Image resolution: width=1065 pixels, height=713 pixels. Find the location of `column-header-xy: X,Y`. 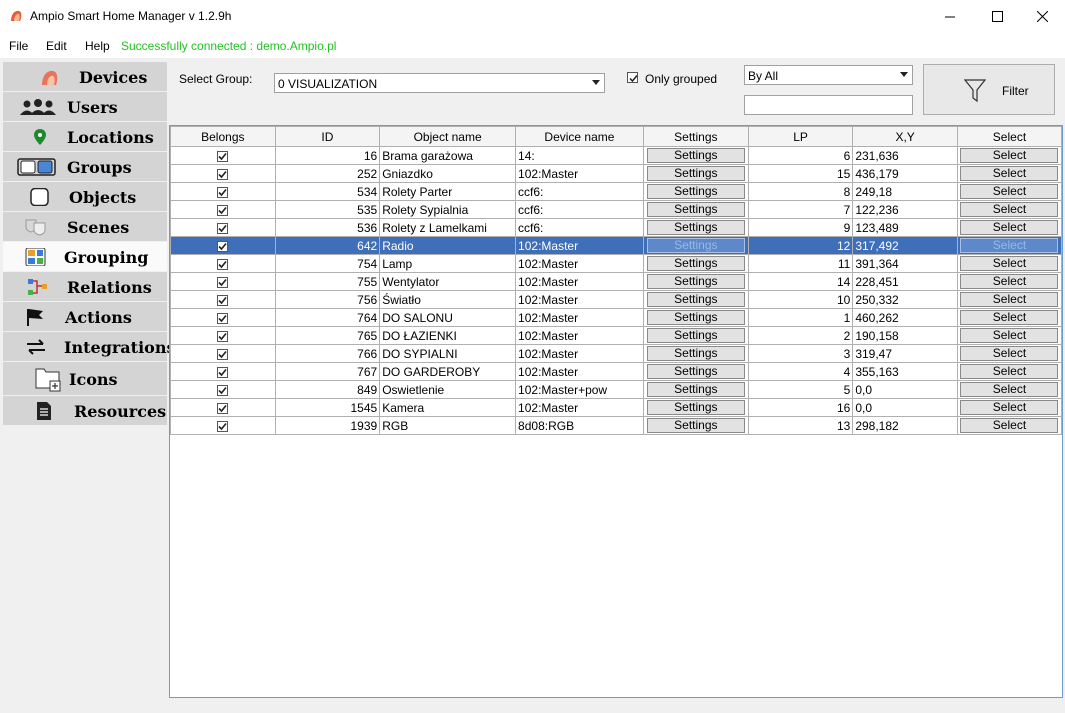

column-header-xy: X,Y is located at coordinates (905, 136).